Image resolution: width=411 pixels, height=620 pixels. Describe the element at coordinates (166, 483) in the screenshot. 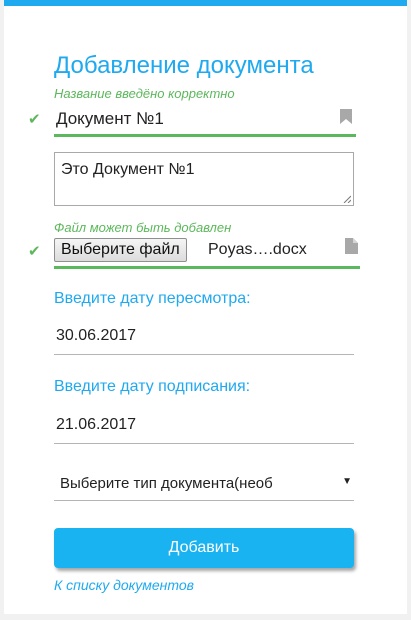

I see `document-type-value: Выберите тип документа(необ` at that location.